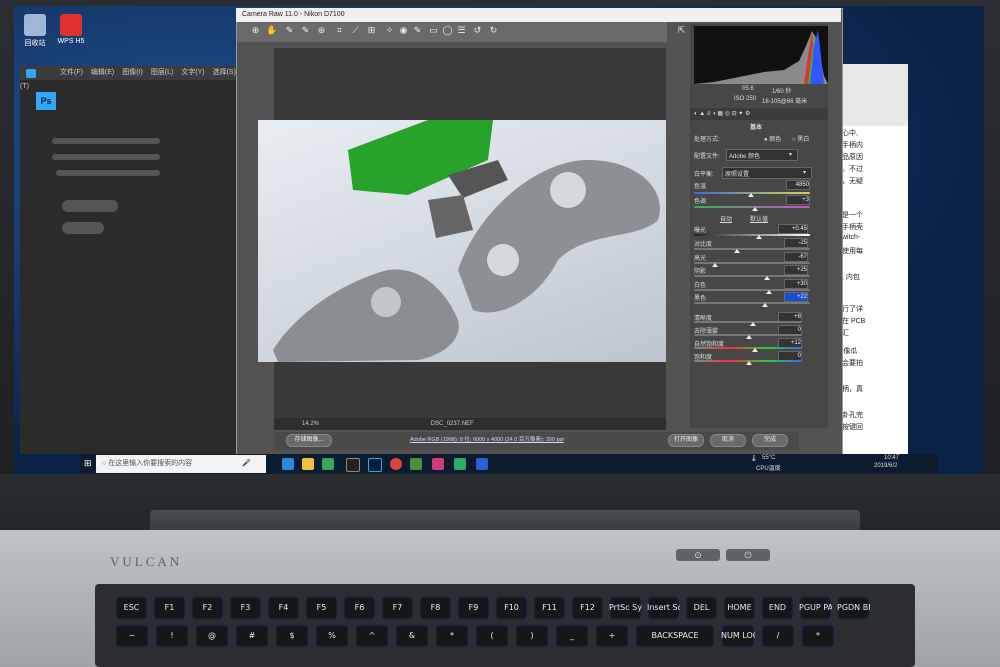 This screenshot has width=1000, height=667. What do you see at coordinates (339, 30) in the screenshot?
I see `crop-tool-icon: ⌗` at bounding box center [339, 30].